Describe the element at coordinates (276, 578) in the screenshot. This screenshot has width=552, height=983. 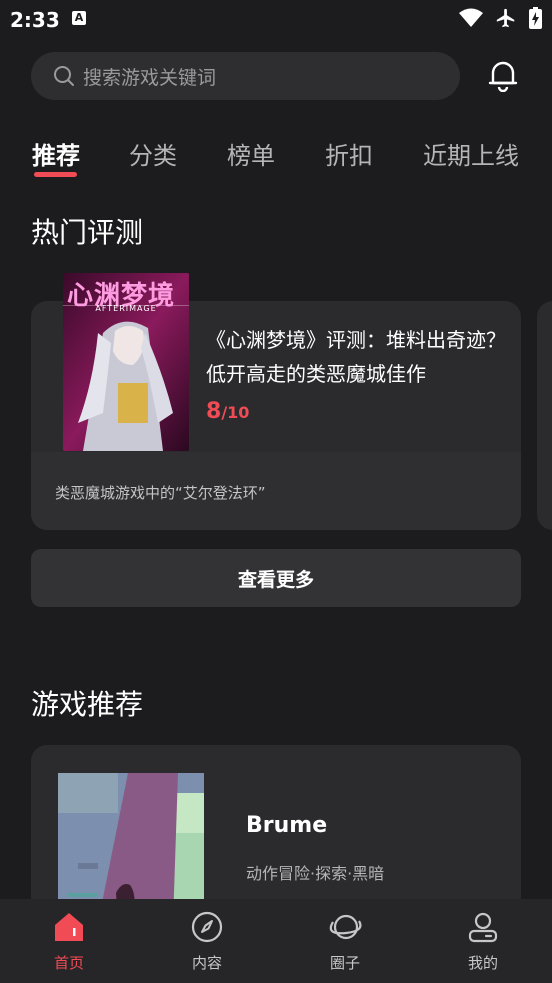
I see `view-more-button: 查看更多` at that location.